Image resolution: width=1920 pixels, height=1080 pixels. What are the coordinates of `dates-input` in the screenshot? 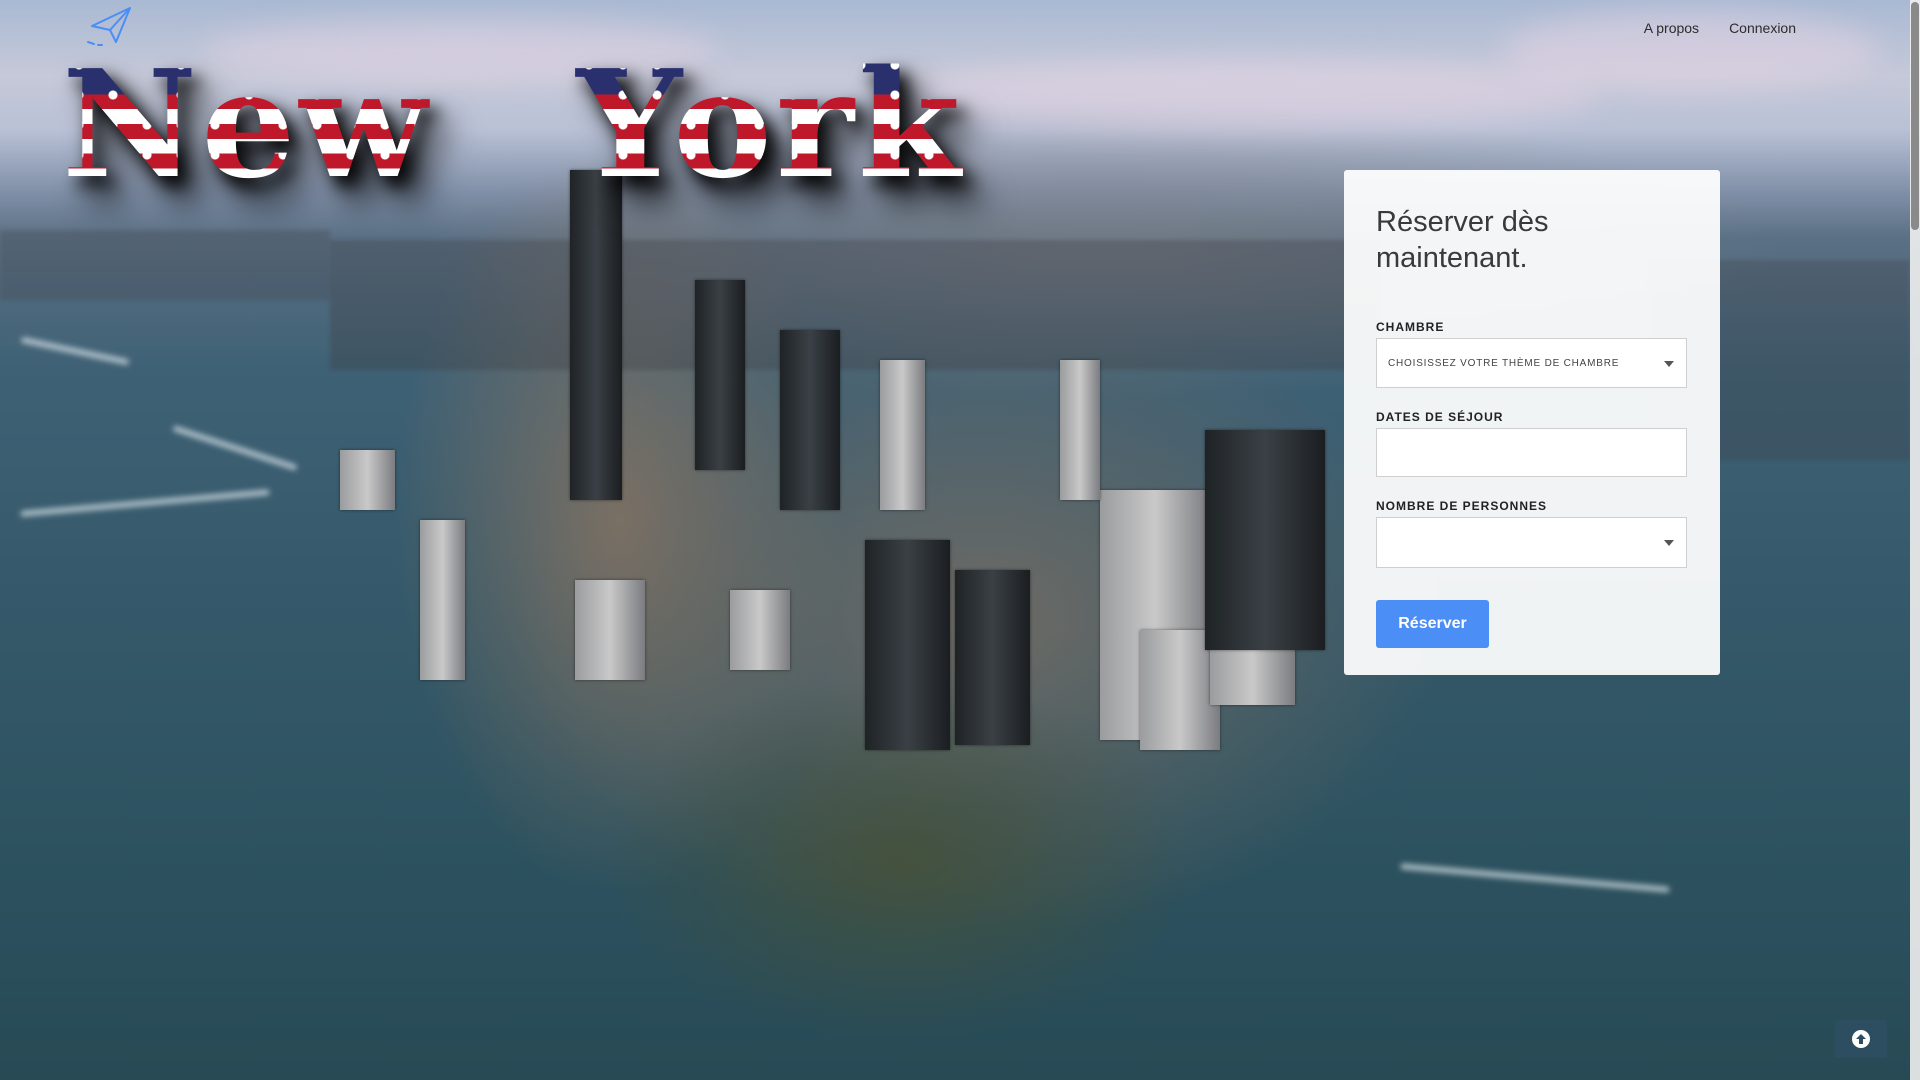 It's located at (1531, 452).